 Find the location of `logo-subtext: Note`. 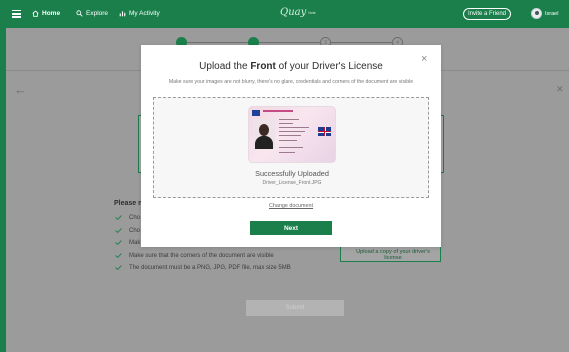

logo-subtext: Note is located at coordinates (312, 13).